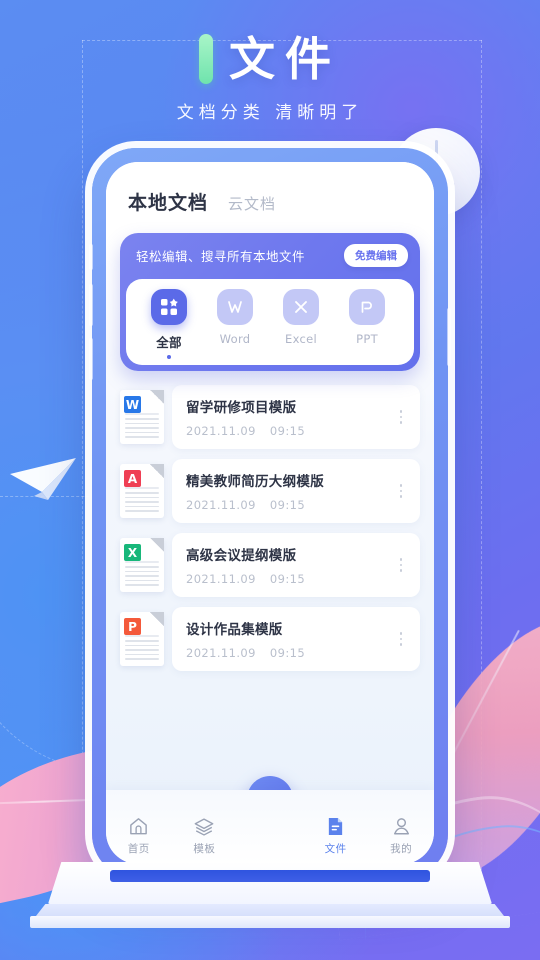  What do you see at coordinates (407, 340) in the screenshot?
I see `category-label-other: 其他` at bounding box center [407, 340].